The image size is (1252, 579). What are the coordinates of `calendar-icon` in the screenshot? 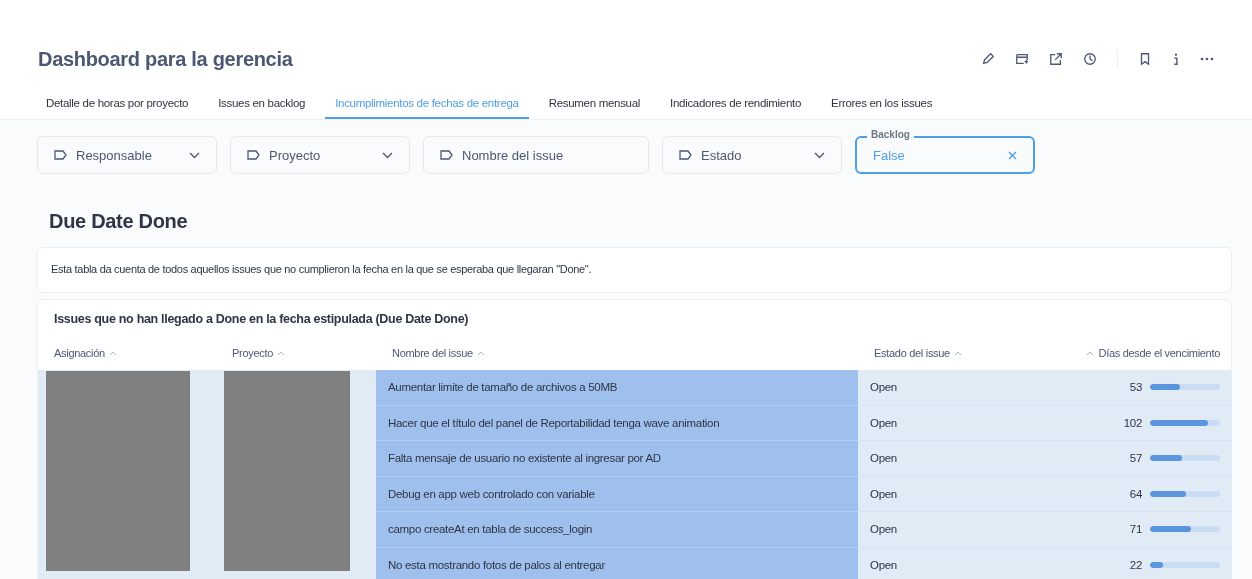 It's located at (1022, 59).